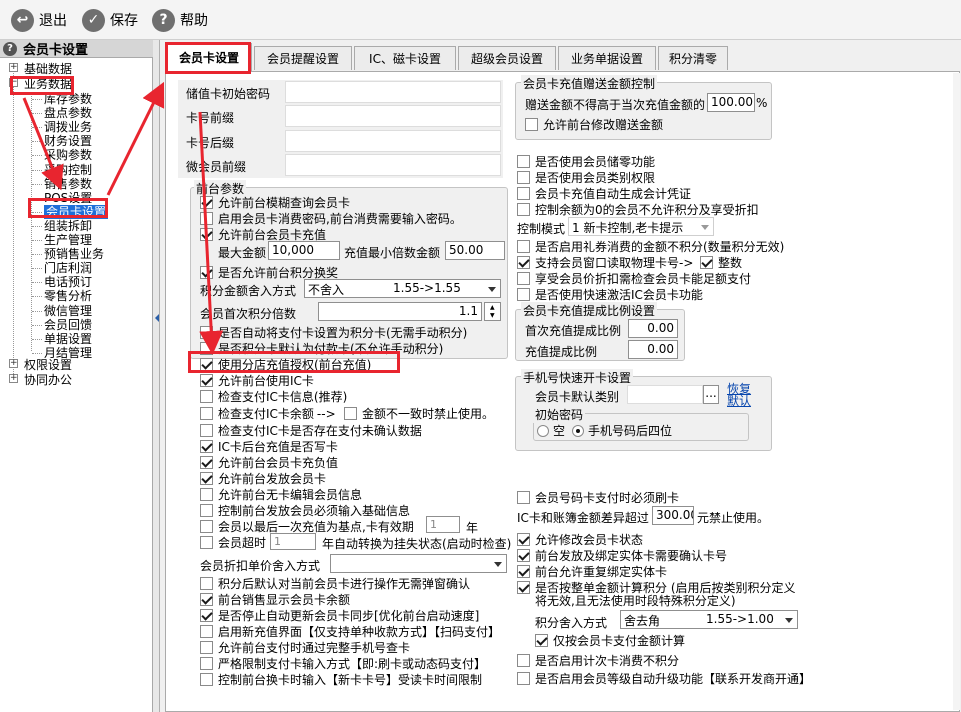 The image size is (961, 712). Describe the element at coordinates (610, 640) in the screenshot. I see `card-pay-only-checkbox: 仅按会员卡支付金额计算` at that location.